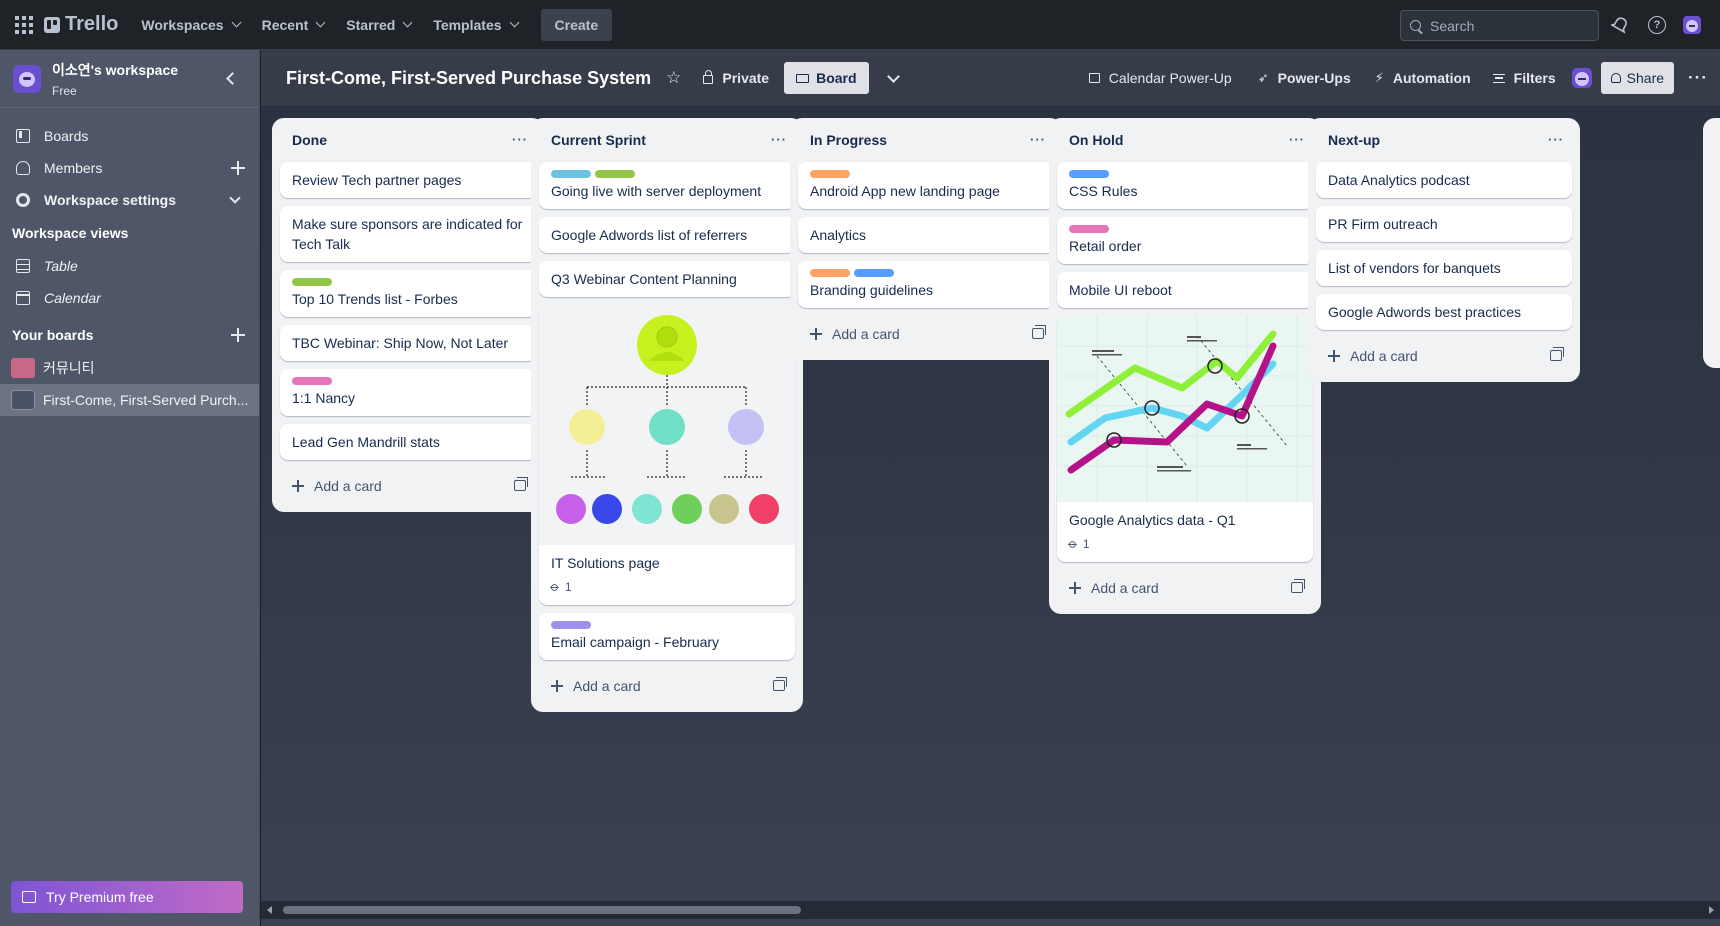 The height and width of the screenshot is (926, 1720). What do you see at coordinates (673, 78) in the screenshot?
I see `star-icon: ☆` at bounding box center [673, 78].